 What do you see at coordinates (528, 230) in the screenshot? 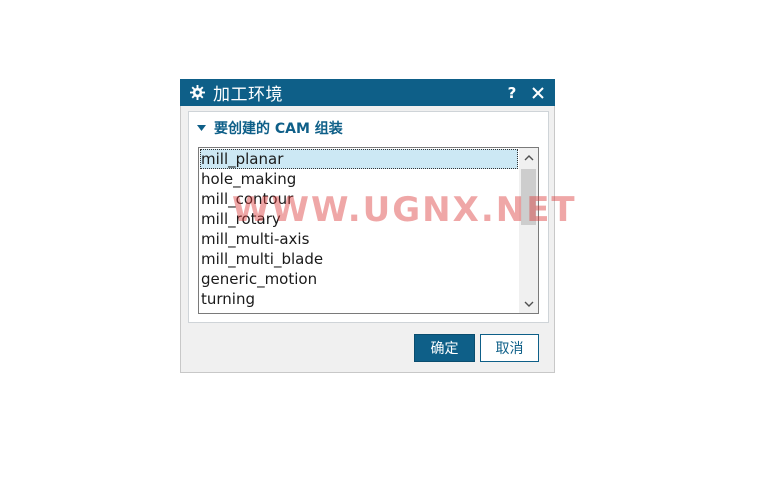
I see `vertical-scrollbar` at bounding box center [528, 230].